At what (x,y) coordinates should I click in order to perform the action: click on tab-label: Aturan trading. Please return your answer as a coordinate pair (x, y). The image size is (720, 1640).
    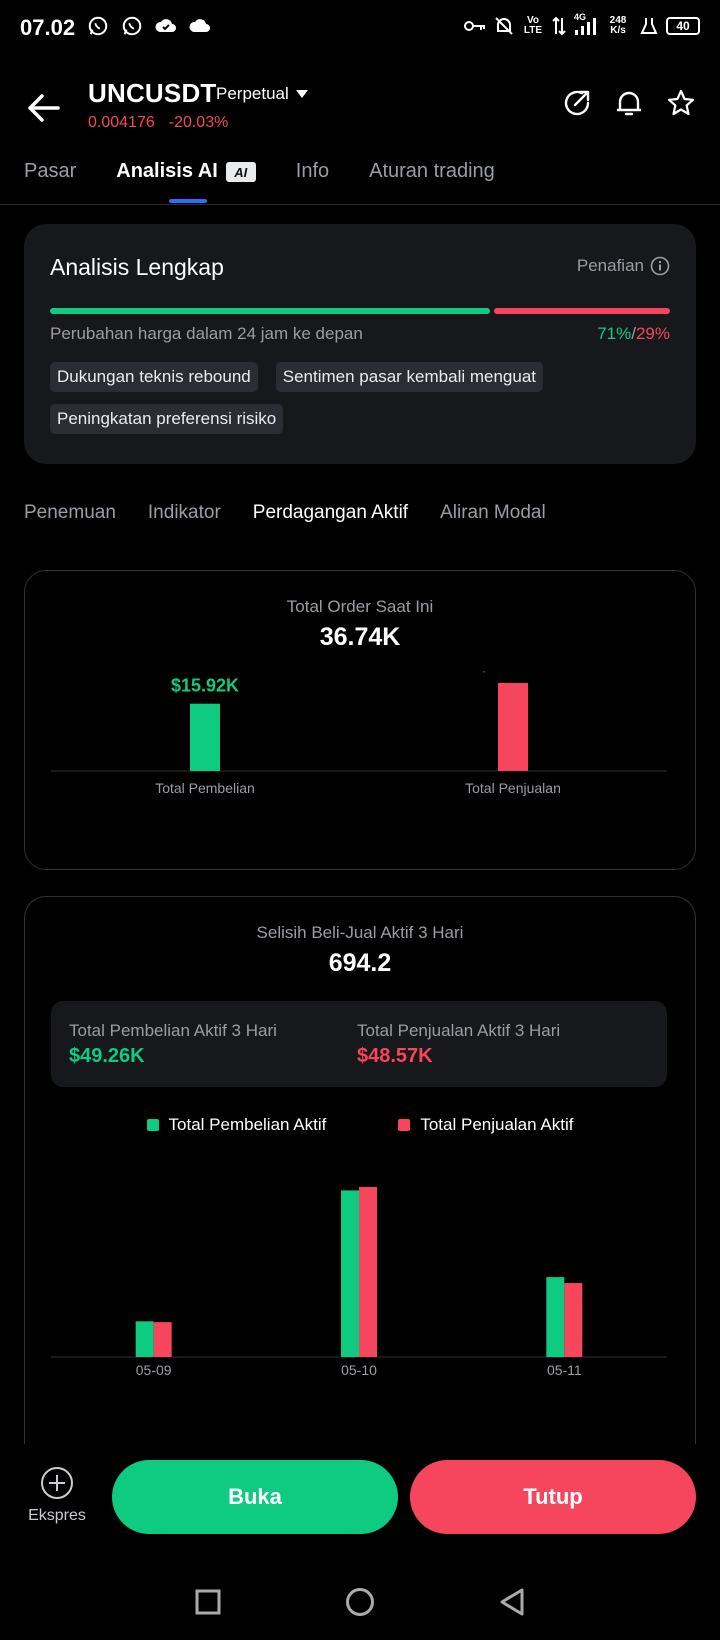
    Looking at the image, I should click on (432, 171).